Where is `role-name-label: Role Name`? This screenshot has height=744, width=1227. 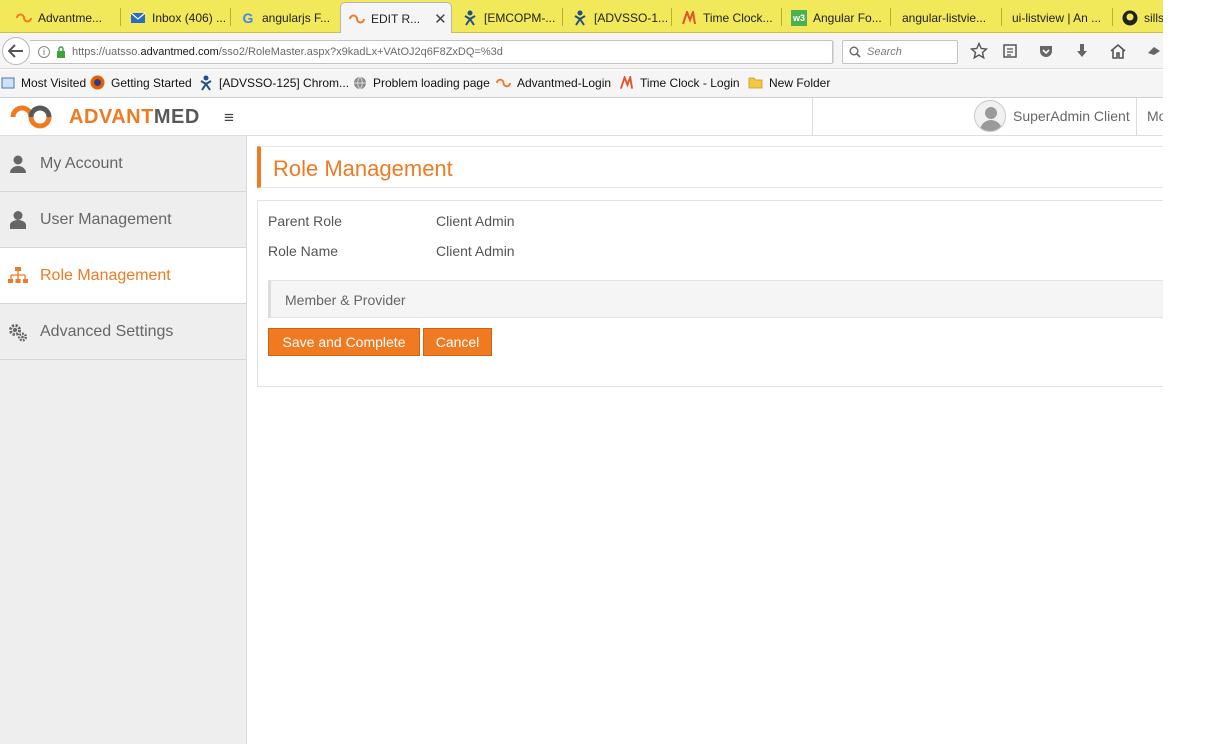
role-name-label: Role Name is located at coordinates (303, 251).